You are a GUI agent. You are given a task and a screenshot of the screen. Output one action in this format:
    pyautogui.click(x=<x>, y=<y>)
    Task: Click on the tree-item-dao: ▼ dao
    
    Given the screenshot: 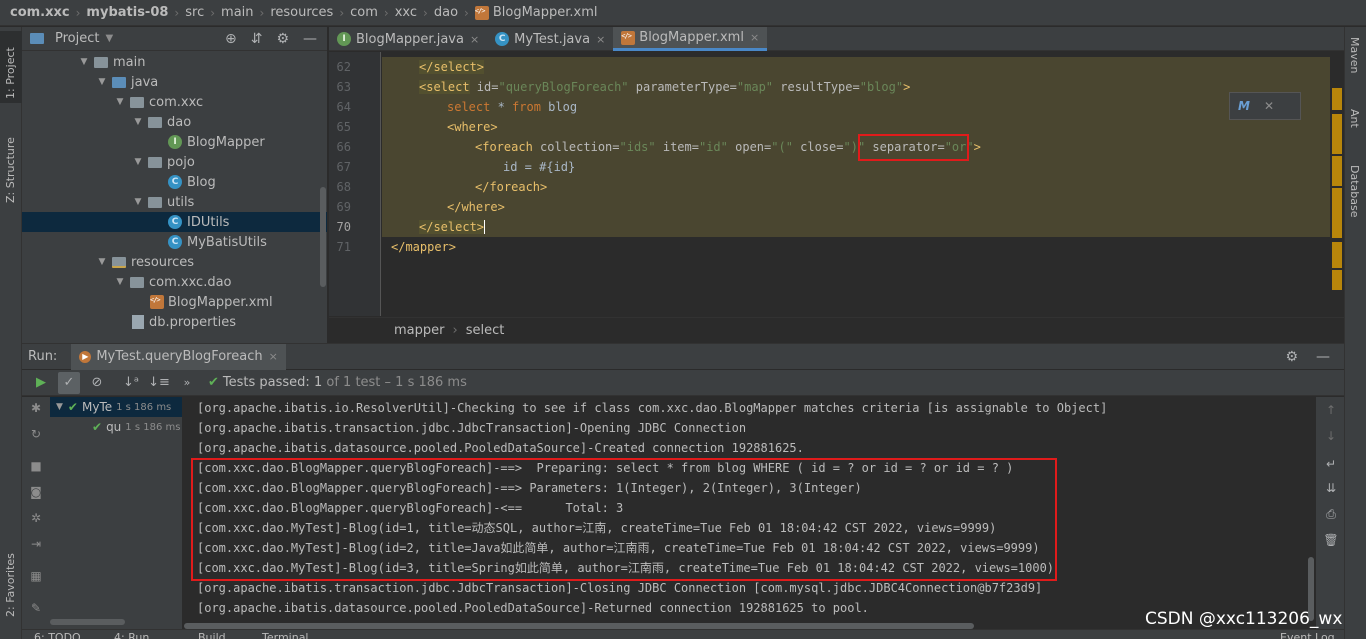 What is the action you would take?
    pyautogui.click(x=174, y=122)
    